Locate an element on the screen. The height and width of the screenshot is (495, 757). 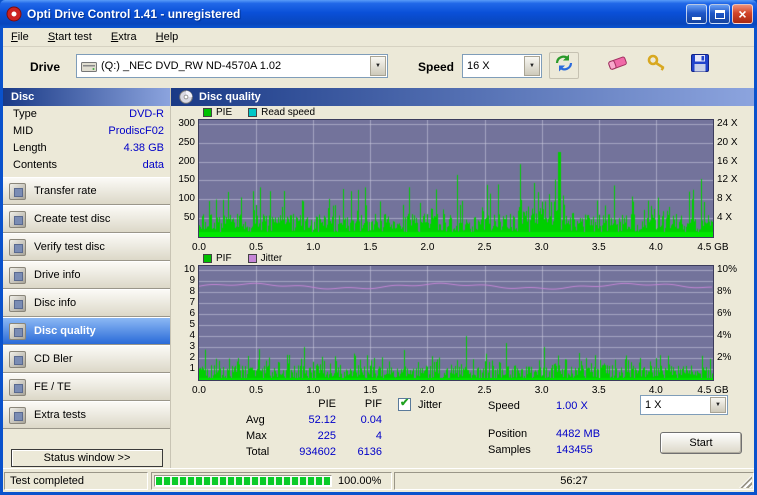
refresh-icon is located at coordinates (564, 65).